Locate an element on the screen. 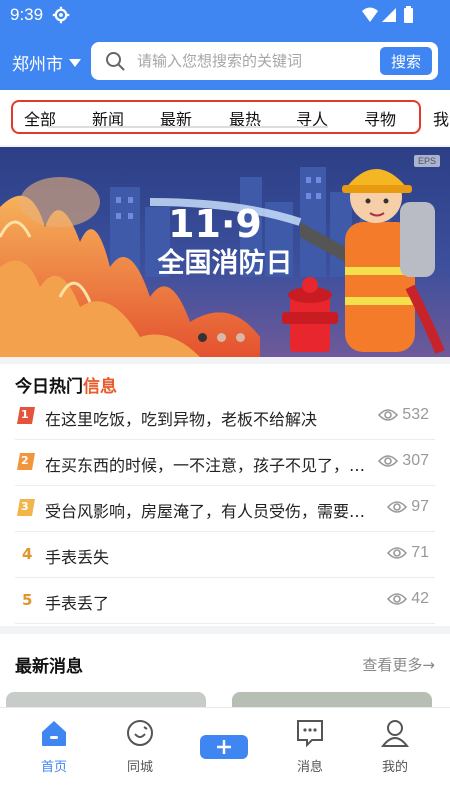 The image size is (450, 800). view-count-value: 42 is located at coordinates (420, 598).